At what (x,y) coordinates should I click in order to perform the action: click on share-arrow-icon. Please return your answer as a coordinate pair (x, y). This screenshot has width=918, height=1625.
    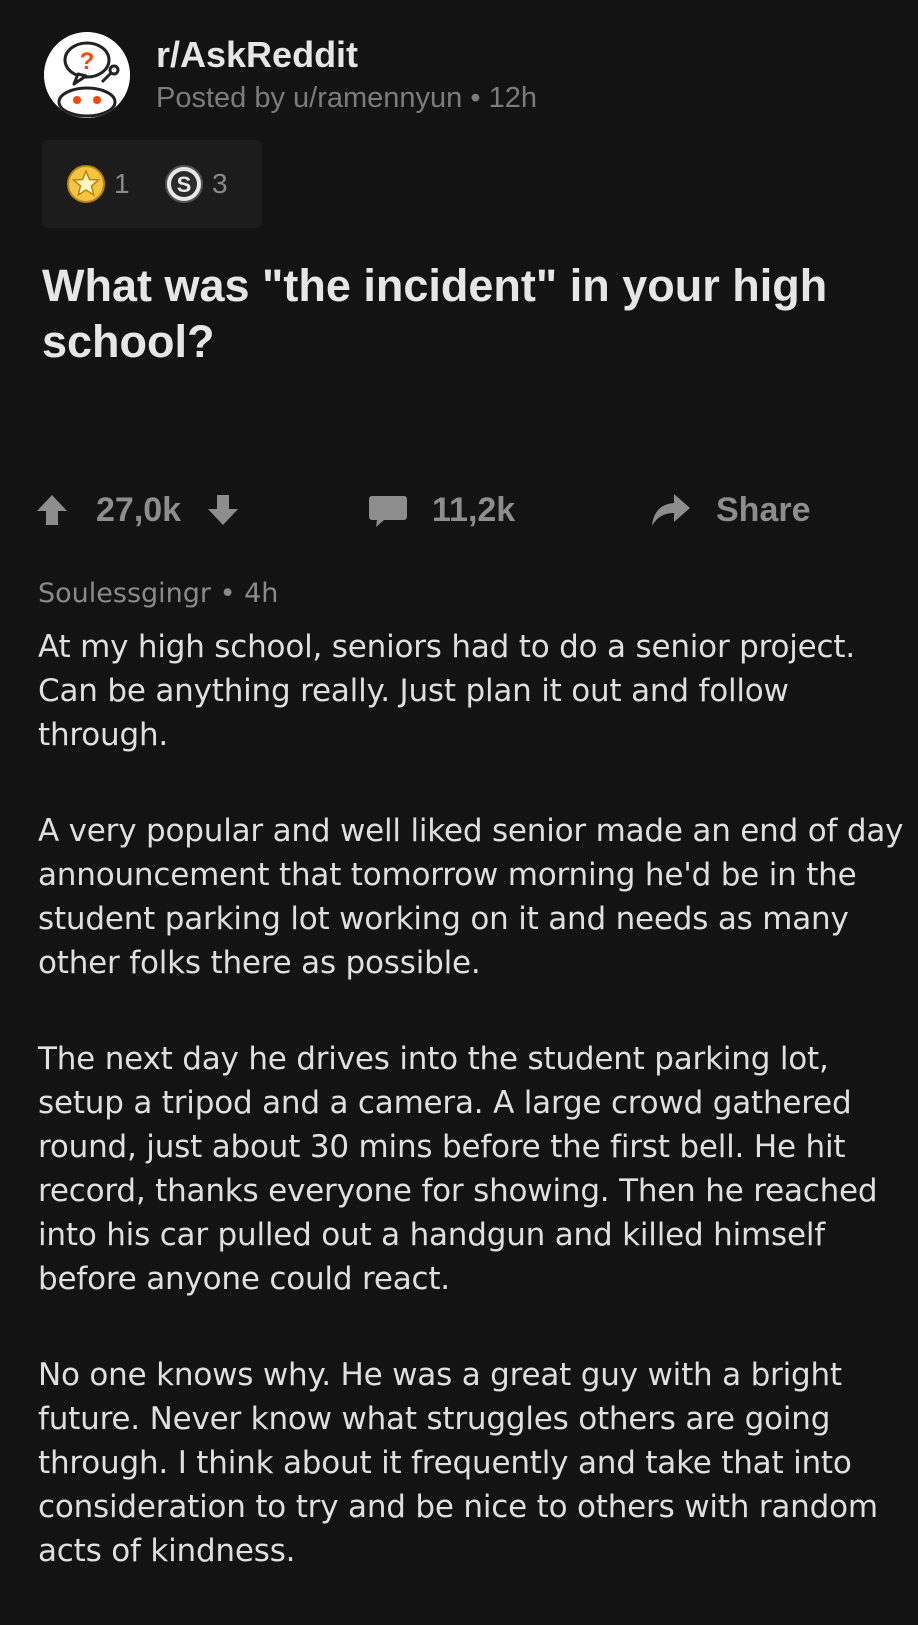
    Looking at the image, I should click on (671, 510).